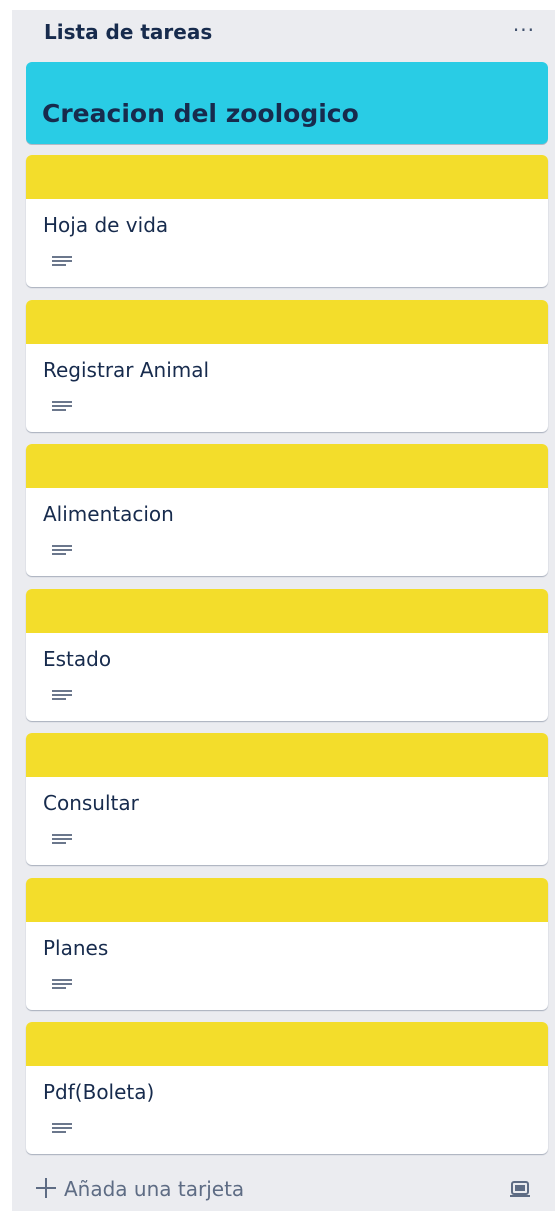 Image resolution: width=555 pixels, height=1211 pixels. Describe the element at coordinates (108, 514) in the screenshot. I see `card-title: Alimentacion` at that location.